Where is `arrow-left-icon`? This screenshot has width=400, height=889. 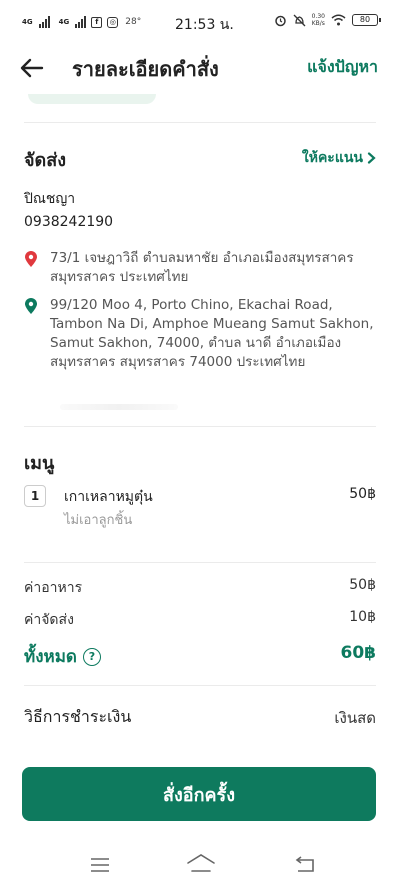 arrow-left-icon is located at coordinates (32, 68).